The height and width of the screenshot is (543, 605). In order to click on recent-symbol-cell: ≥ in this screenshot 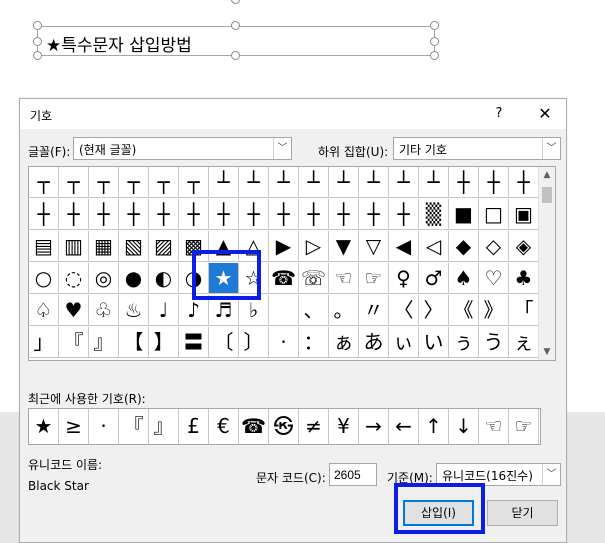, I will do `click(74, 426)`.